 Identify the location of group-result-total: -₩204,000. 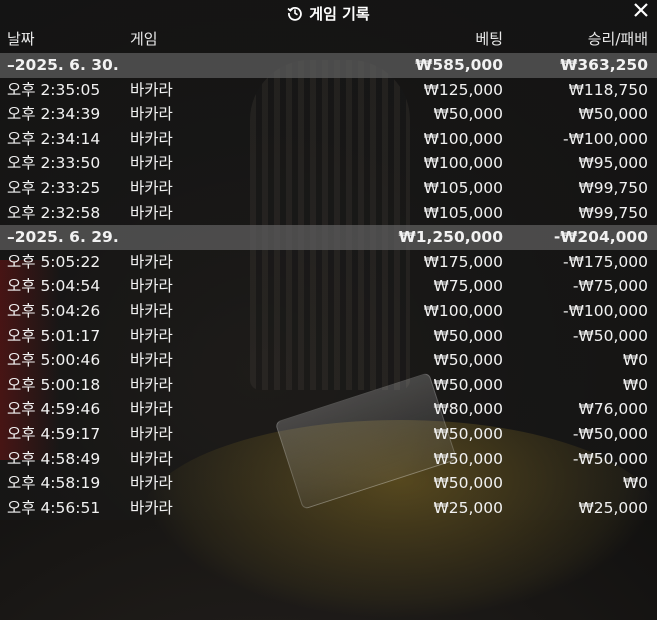
(600, 237).